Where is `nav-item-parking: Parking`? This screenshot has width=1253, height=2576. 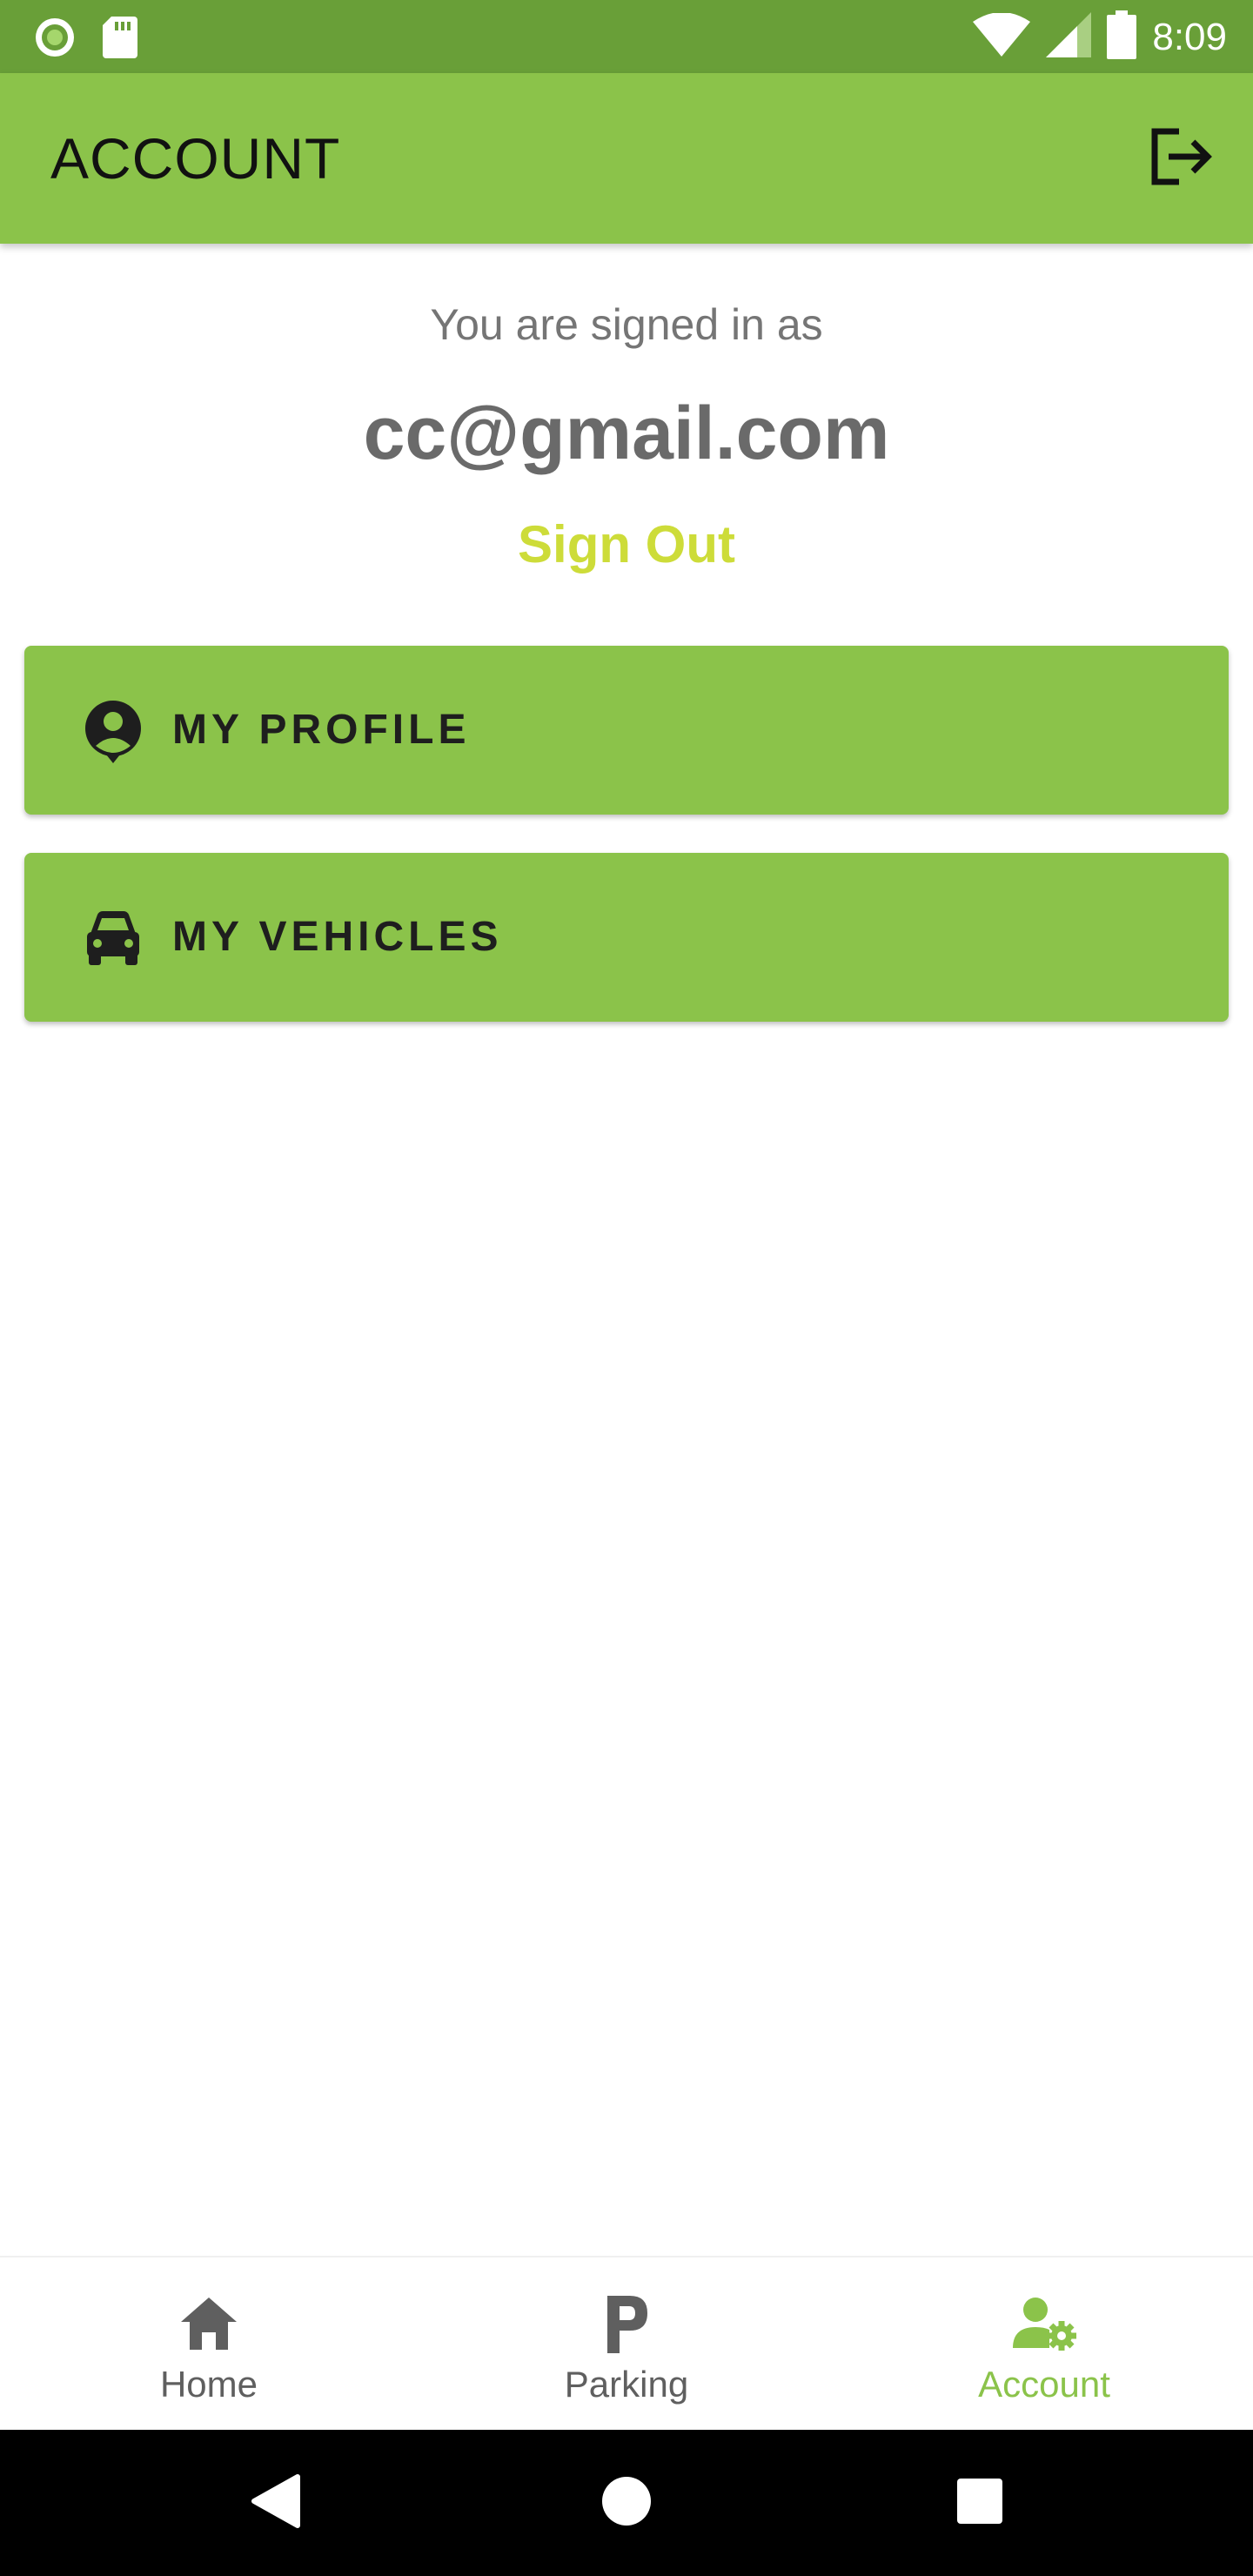 nav-item-parking: Parking is located at coordinates (626, 2344).